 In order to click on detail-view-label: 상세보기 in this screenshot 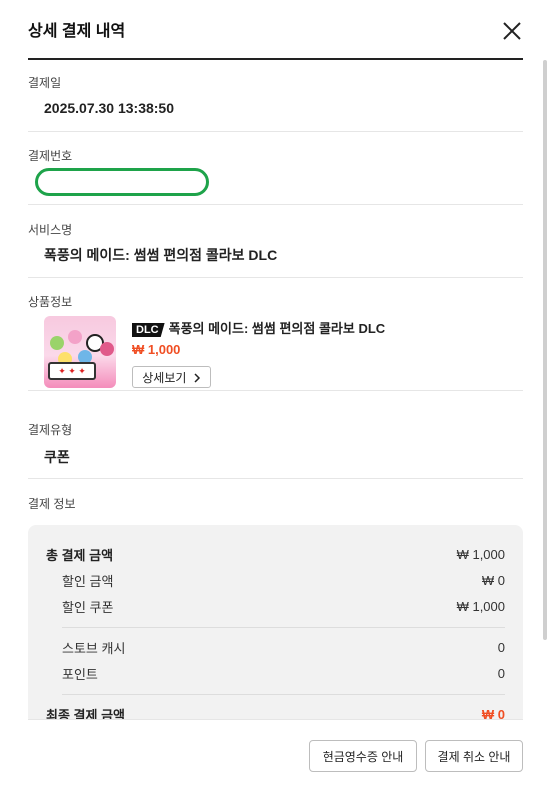, I will do `click(164, 378)`.